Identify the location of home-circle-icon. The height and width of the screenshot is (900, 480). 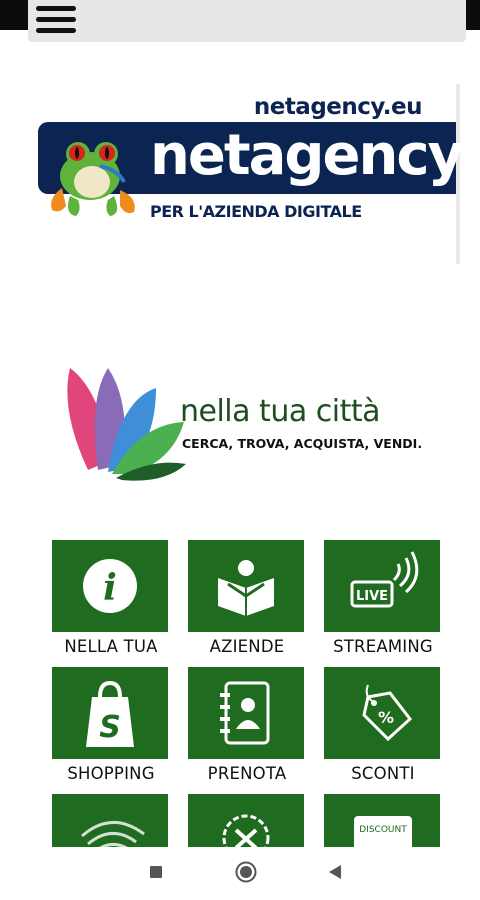
(246, 872).